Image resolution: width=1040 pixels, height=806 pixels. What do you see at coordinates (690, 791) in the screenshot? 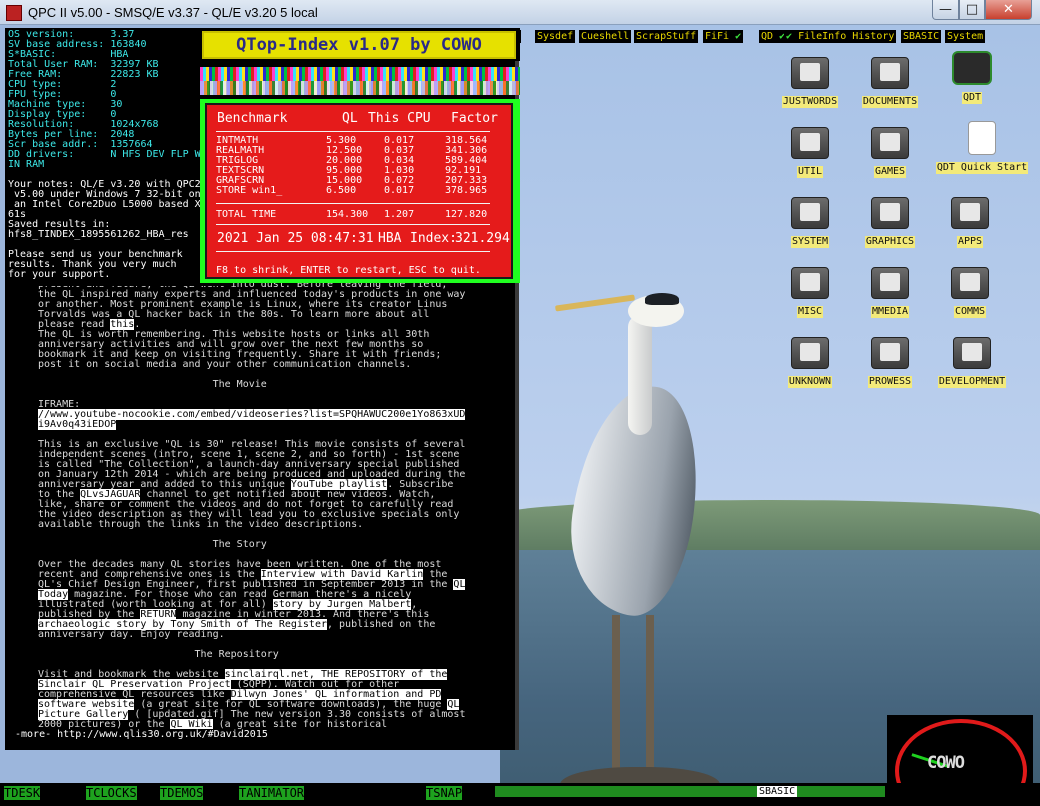
I see `taskbar-job-strip` at bounding box center [690, 791].